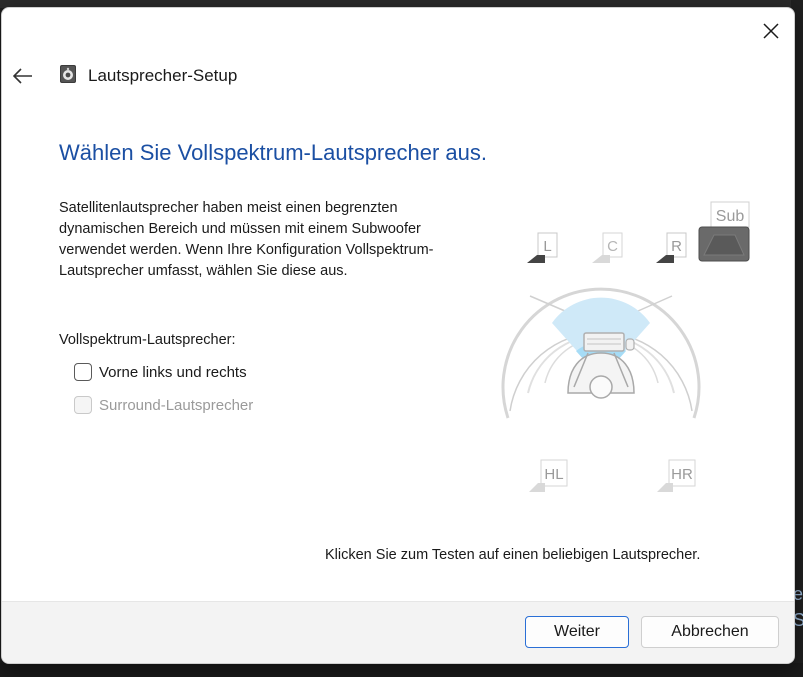 The height and width of the screenshot is (677, 803). Describe the element at coordinates (676, 246) in the screenshot. I see `front-right-label: R` at that location.